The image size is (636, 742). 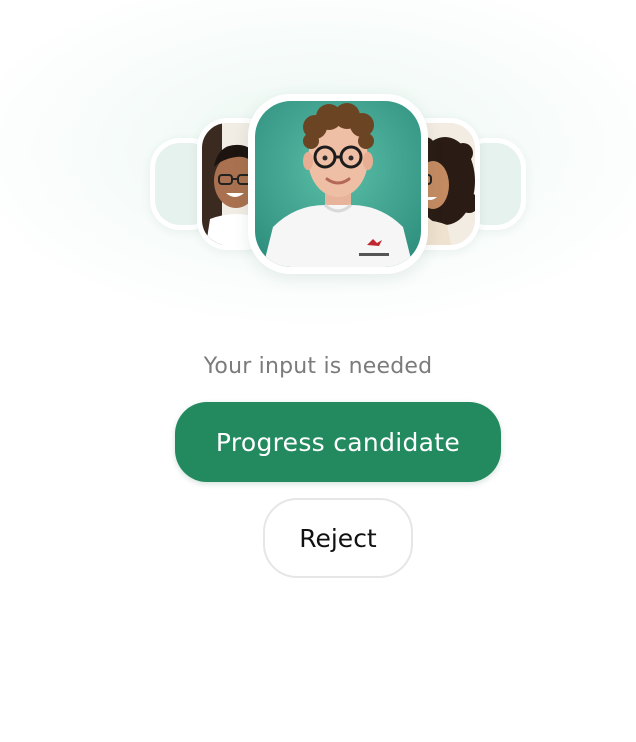 What do you see at coordinates (338, 538) in the screenshot?
I see `reject-button: Reject` at bounding box center [338, 538].